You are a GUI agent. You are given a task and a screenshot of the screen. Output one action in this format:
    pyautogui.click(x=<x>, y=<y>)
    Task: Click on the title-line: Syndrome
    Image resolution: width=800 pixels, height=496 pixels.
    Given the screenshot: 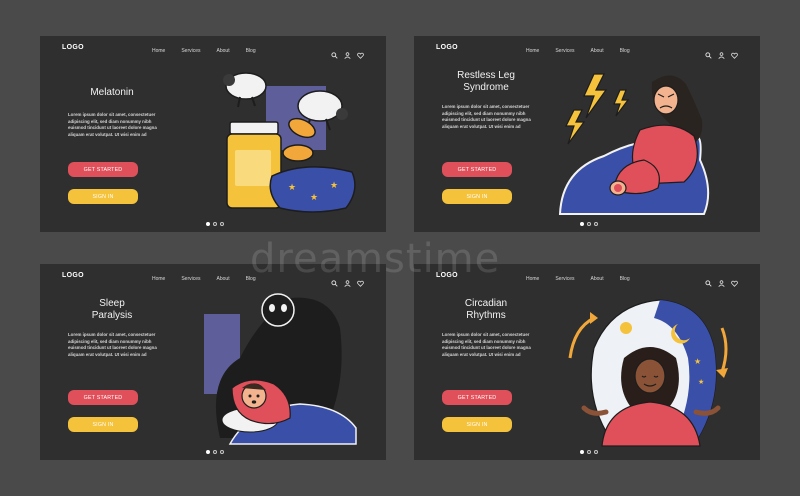 What is the action you would take?
    pyautogui.click(x=486, y=87)
    